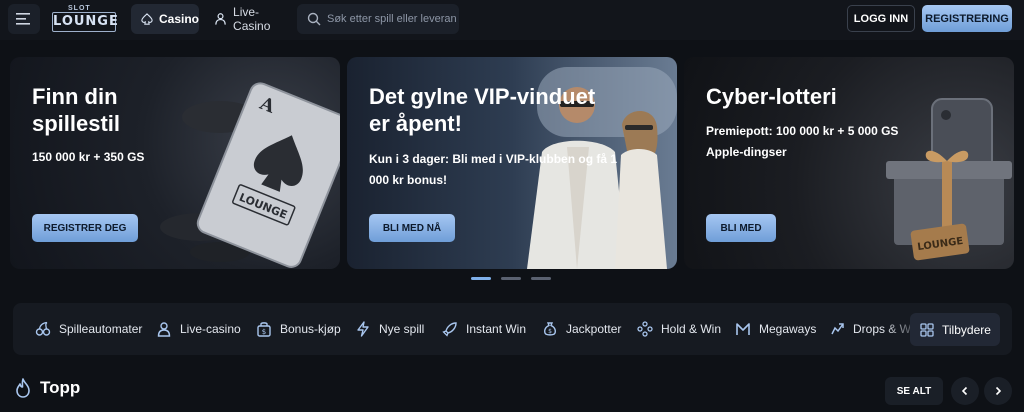 This screenshot has width=1024, height=412. I want to click on promo-1-title: Finn din spillestil, so click(76, 110).